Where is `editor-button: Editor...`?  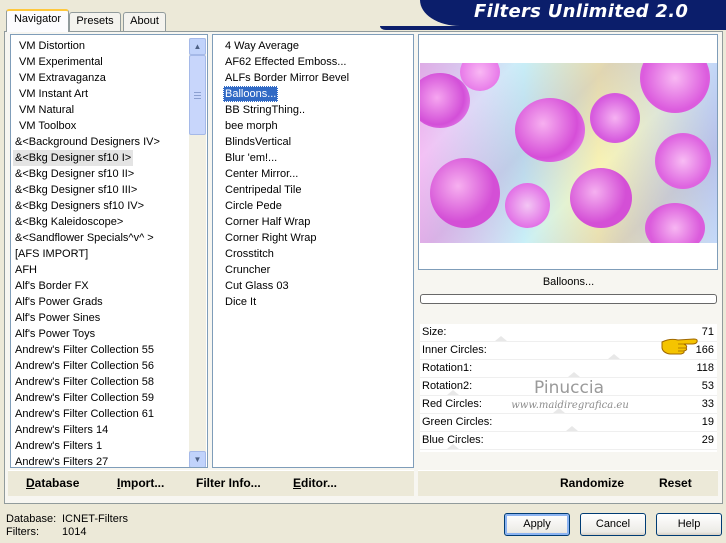 editor-button: Editor... is located at coordinates (315, 484).